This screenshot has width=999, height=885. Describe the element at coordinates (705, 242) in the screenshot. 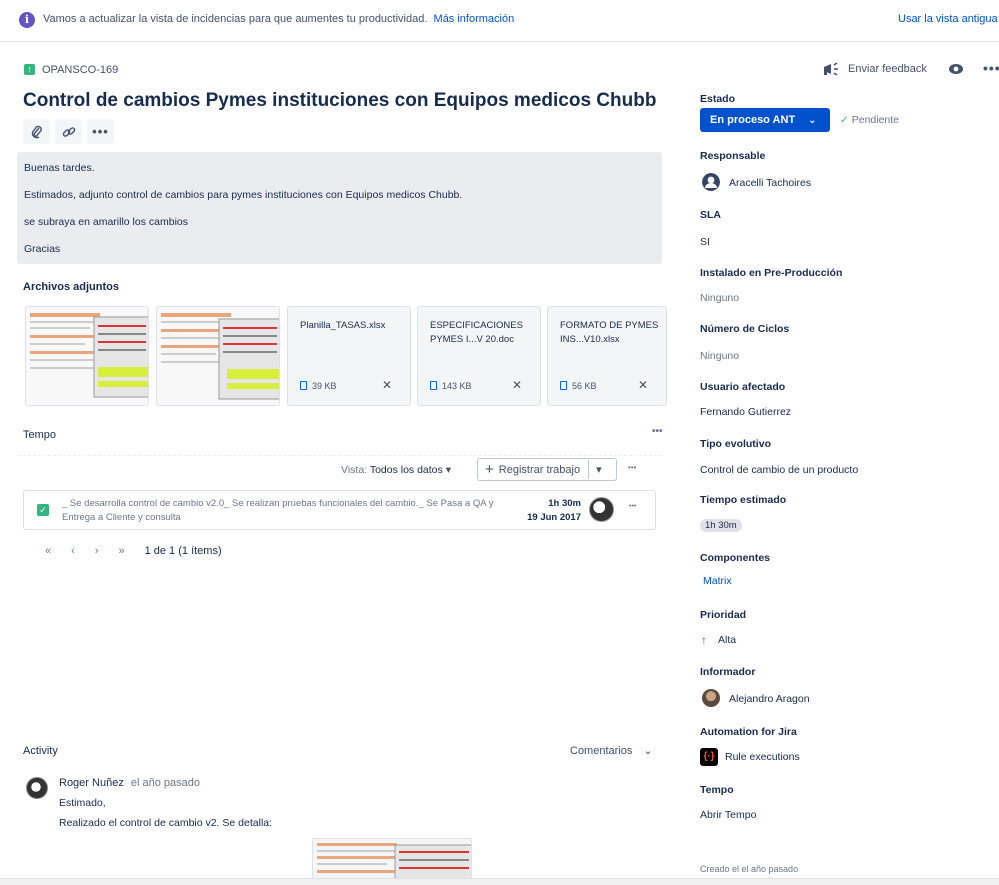

I see `sla-value: SI` at that location.